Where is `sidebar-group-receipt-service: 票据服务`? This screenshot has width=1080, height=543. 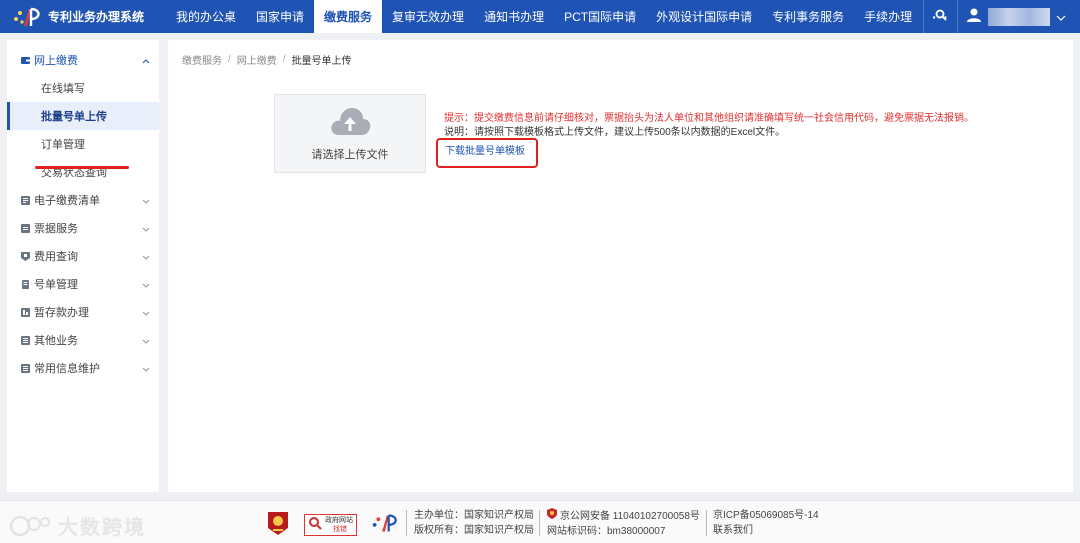 sidebar-group-receipt-service: 票据服务 is located at coordinates (83, 228).